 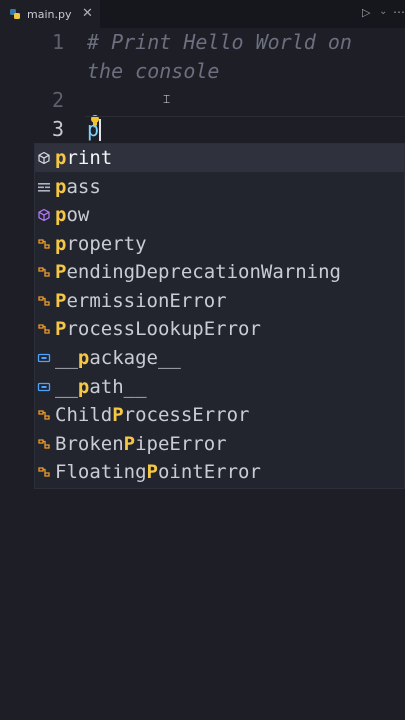 What do you see at coordinates (219, 215) in the screenshot?
I see `suggestion-item: pow` at bounding box center [219, 215].